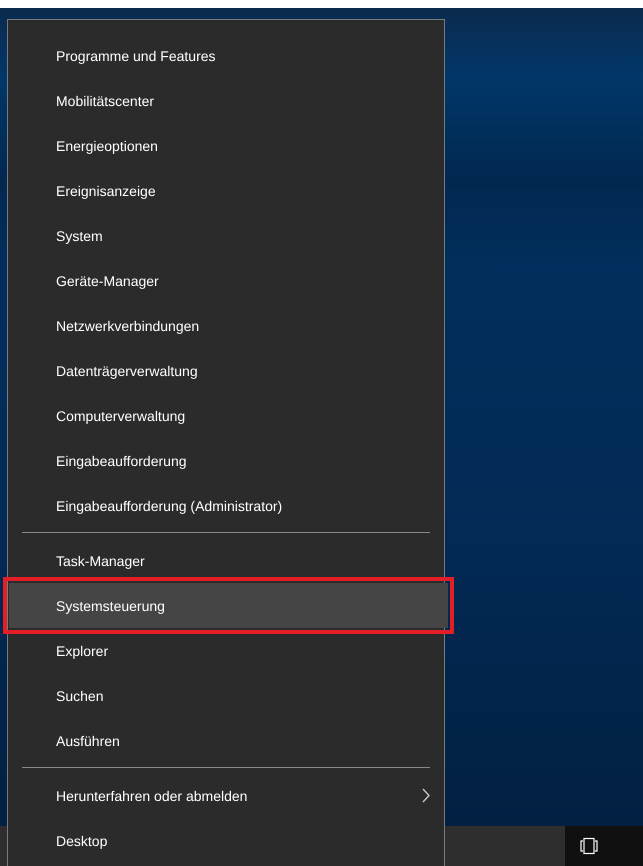 Image resolution: width=643 pixels, height=866 pixels. What do you see at coordinates (226, 560) in the screenshot?
I see `menu-item: Task-Manager` at bounding box center [226, 560].